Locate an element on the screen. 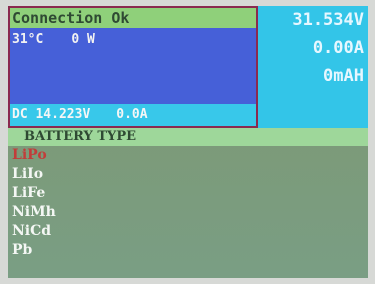 The width and height of the screenshot is (375, 284). dc-voltage-readout: DC 14.223V is located at coordinates (51, 114).